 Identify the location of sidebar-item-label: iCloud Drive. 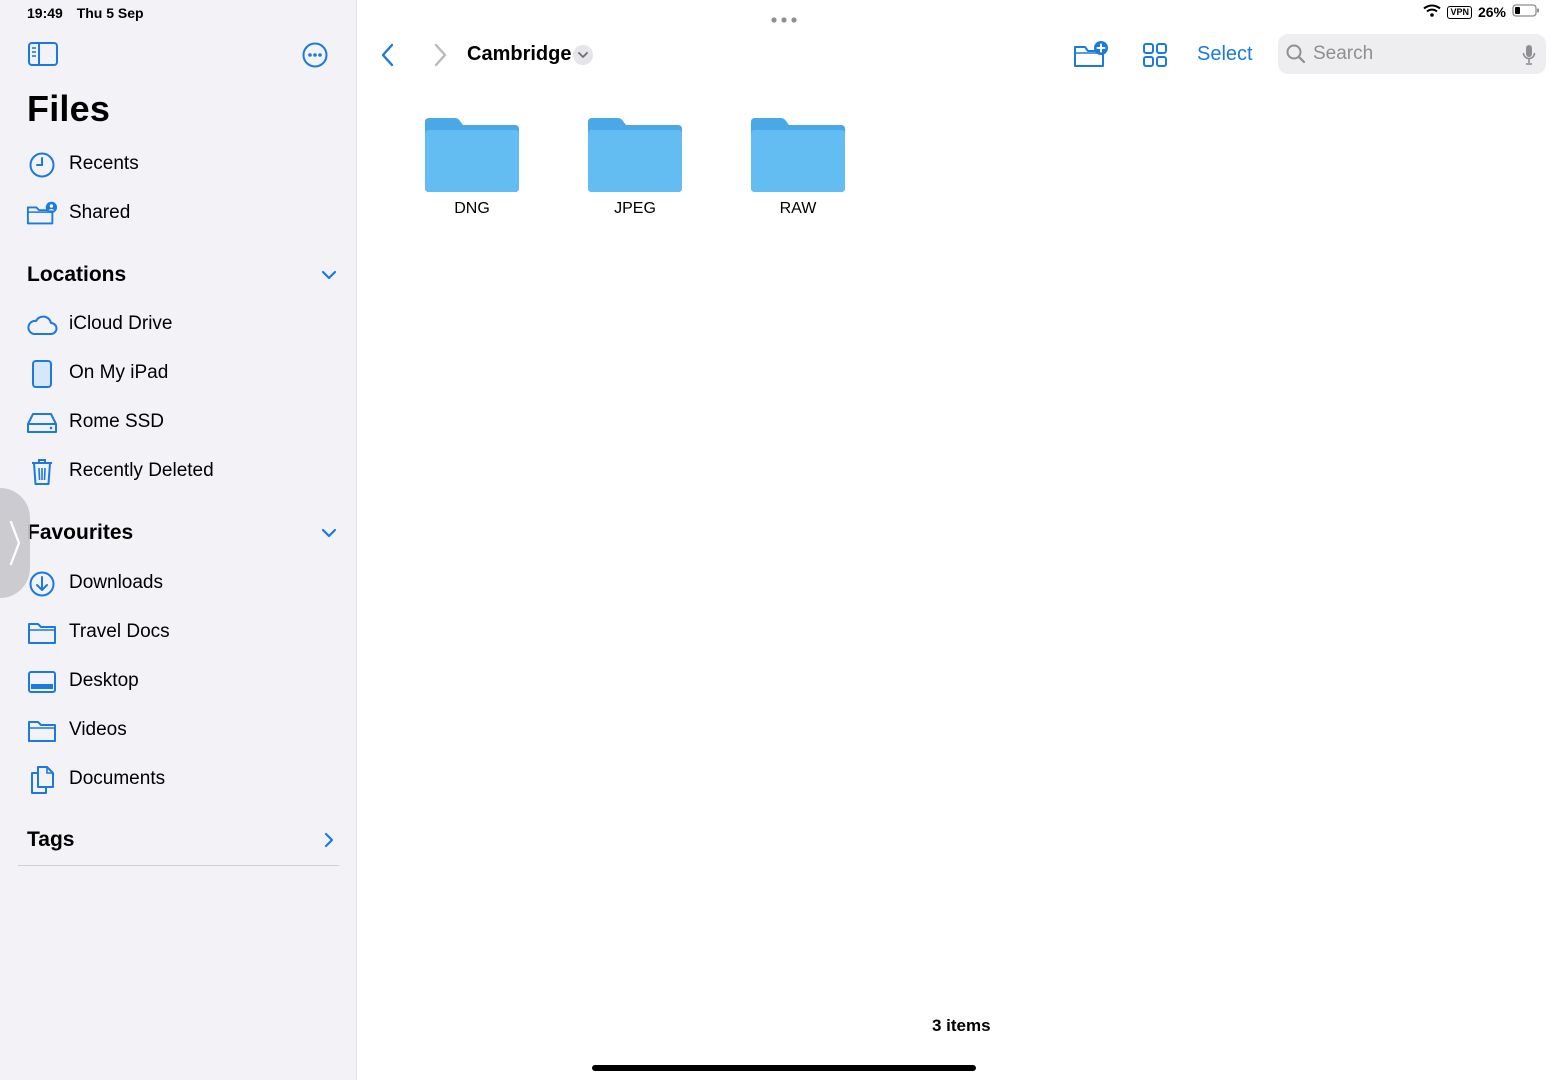
(121, 323).